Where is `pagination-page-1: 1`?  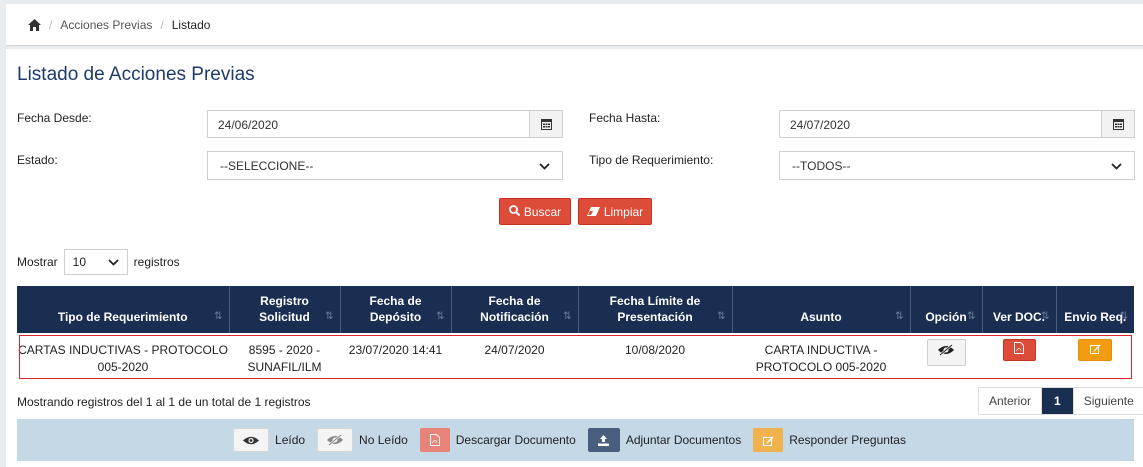 pagination-page-1: 1 is located at coordinates (1058, 401).